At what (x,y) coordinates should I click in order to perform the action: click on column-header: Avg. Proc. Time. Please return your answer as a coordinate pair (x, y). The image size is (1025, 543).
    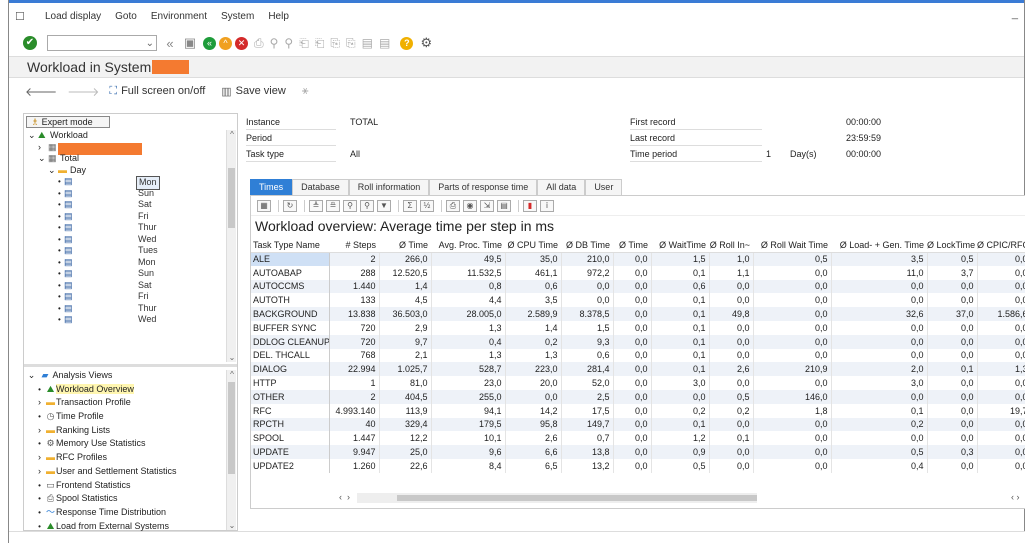
    Looking at the image, I should click on (468, 245).